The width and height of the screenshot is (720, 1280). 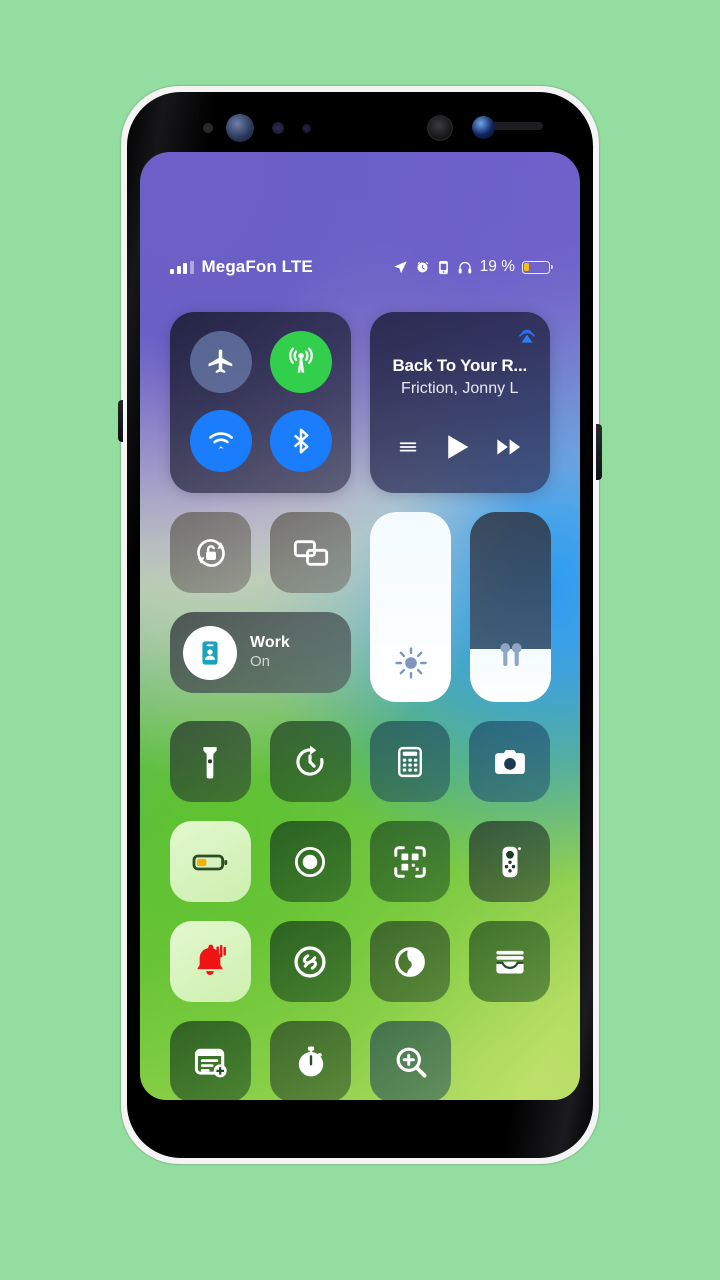 I want to click on flashlight-icon, so click(x=210, y=762).